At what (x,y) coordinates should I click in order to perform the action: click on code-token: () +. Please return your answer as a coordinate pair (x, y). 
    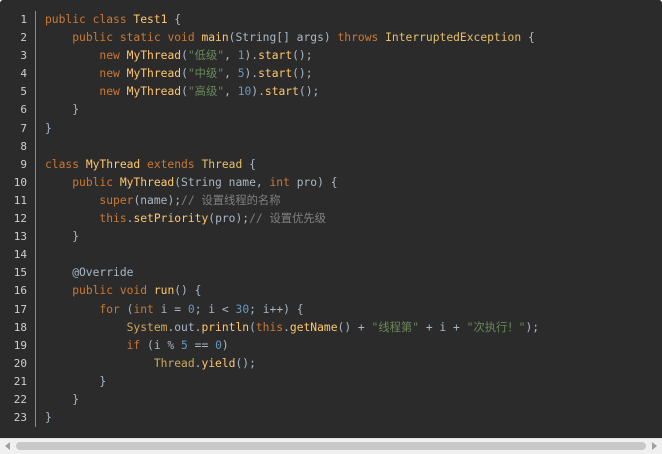
    Looking at the image, I should click on (354, 327).